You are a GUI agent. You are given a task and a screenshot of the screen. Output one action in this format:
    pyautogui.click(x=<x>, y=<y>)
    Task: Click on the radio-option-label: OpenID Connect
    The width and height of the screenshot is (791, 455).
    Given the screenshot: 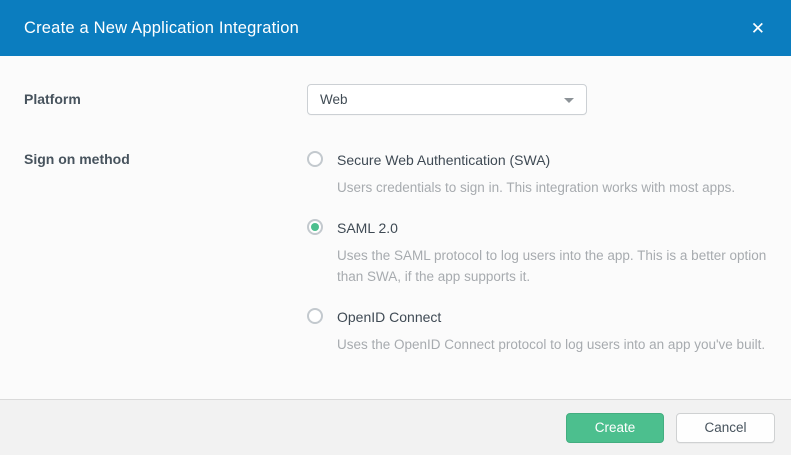 What is the action you would take?
    pyautogui.click(x=551, y=317)
    